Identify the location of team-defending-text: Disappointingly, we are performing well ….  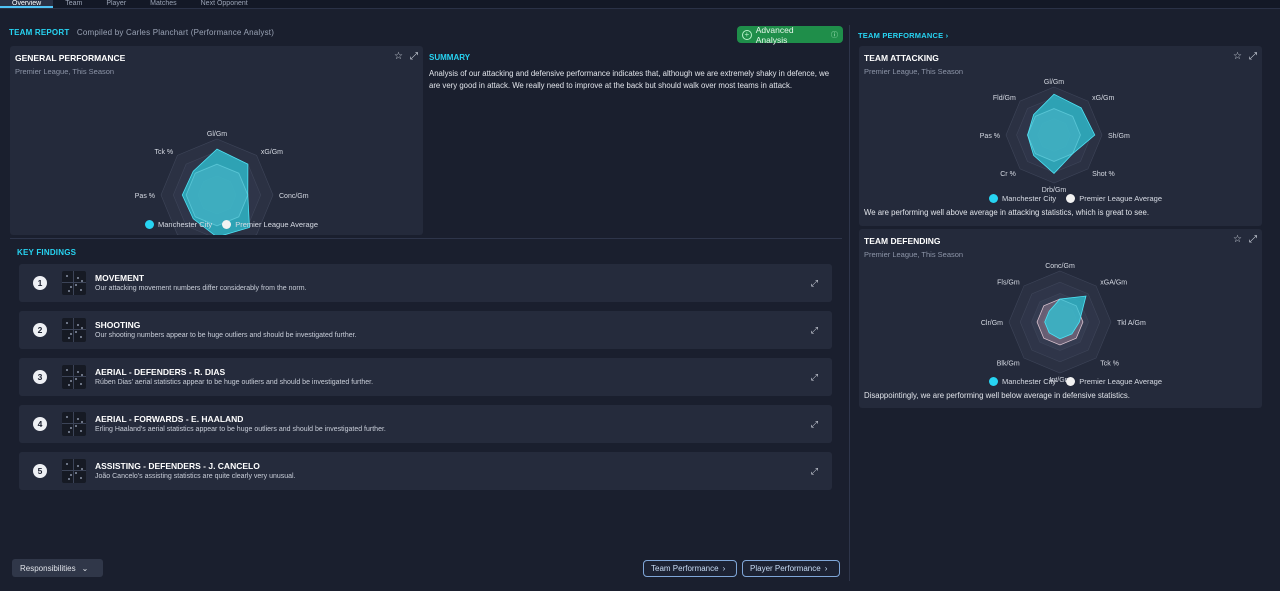
(997, 395).